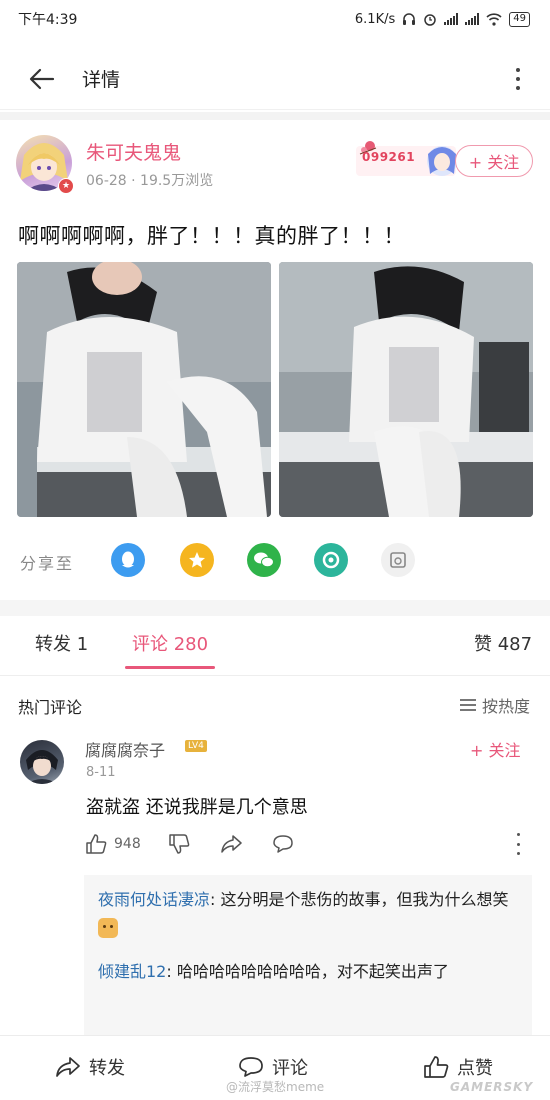 This screenshot has width=550, height=1100. Describe the element at coordinates (170, 667) in the screenshot. I see `active-tab-indicator` at that location.